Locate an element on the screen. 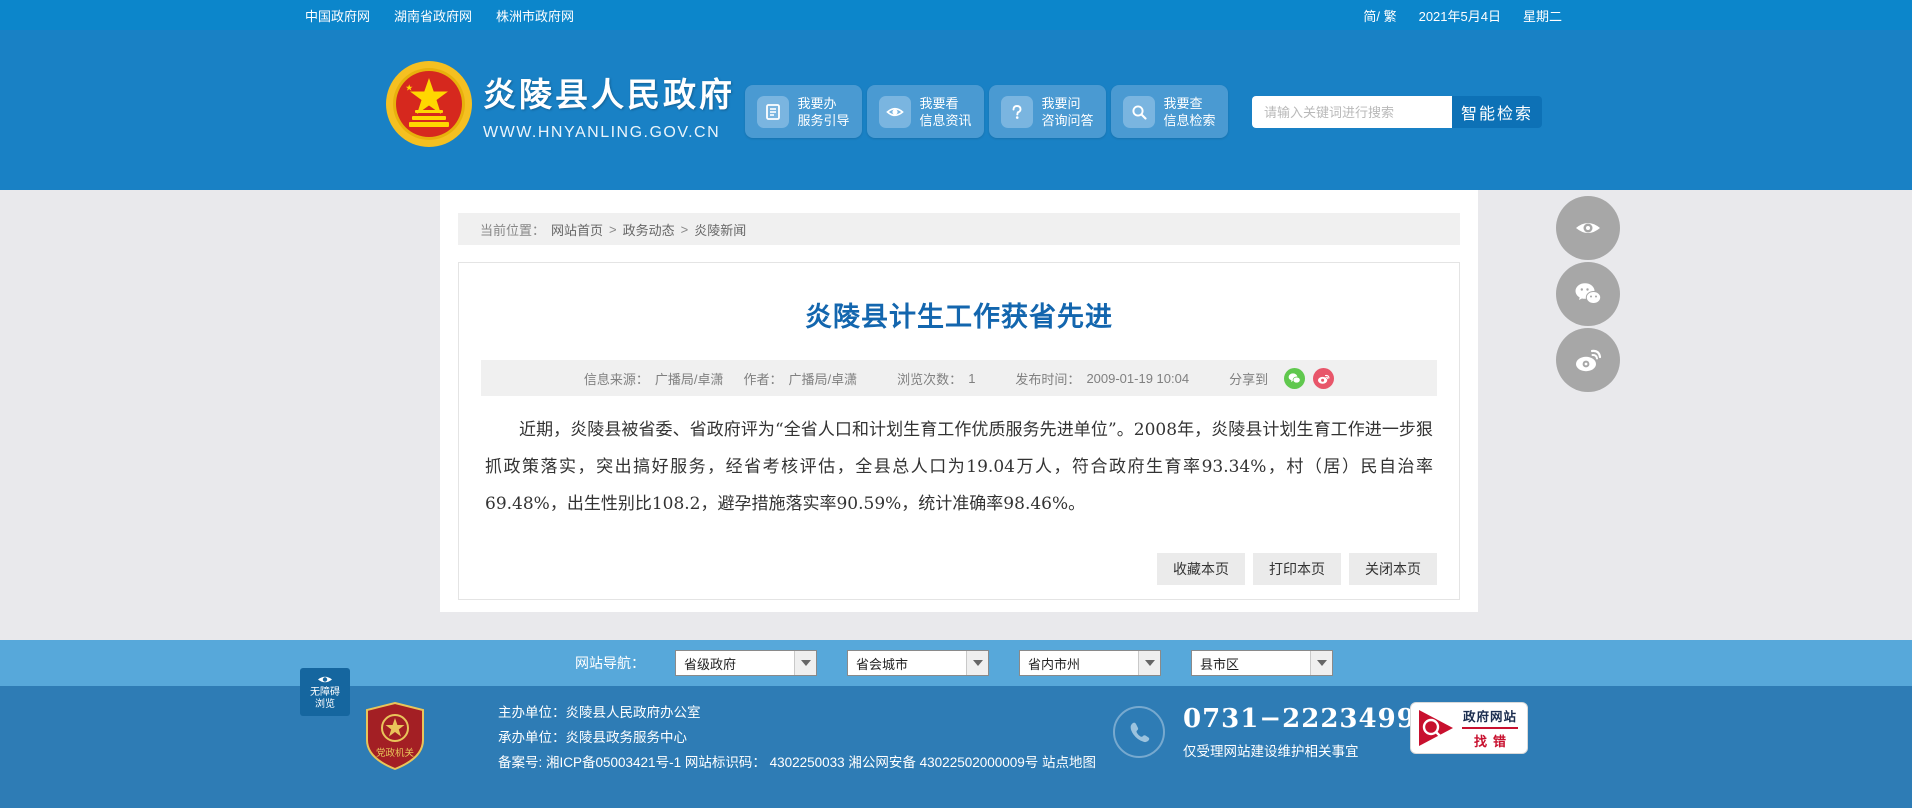 The width and height of the screenshot is (1912, 808). article-actions: 收藏本页 打印本页 关闭本页 is located at coordinates (1297, 569).